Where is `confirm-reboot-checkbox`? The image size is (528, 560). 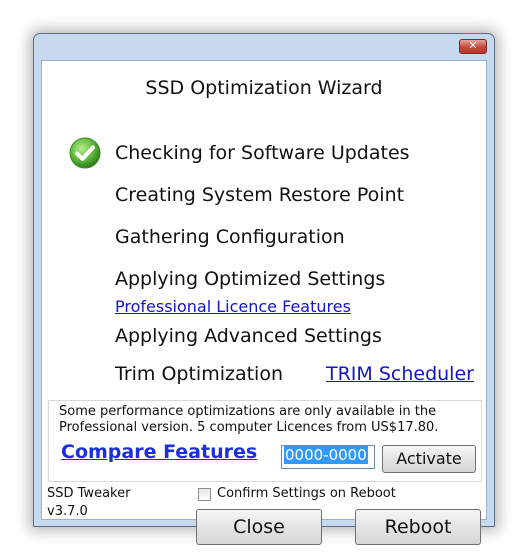
confirm-reboot-checkbox is located at coordinates (204, 494).